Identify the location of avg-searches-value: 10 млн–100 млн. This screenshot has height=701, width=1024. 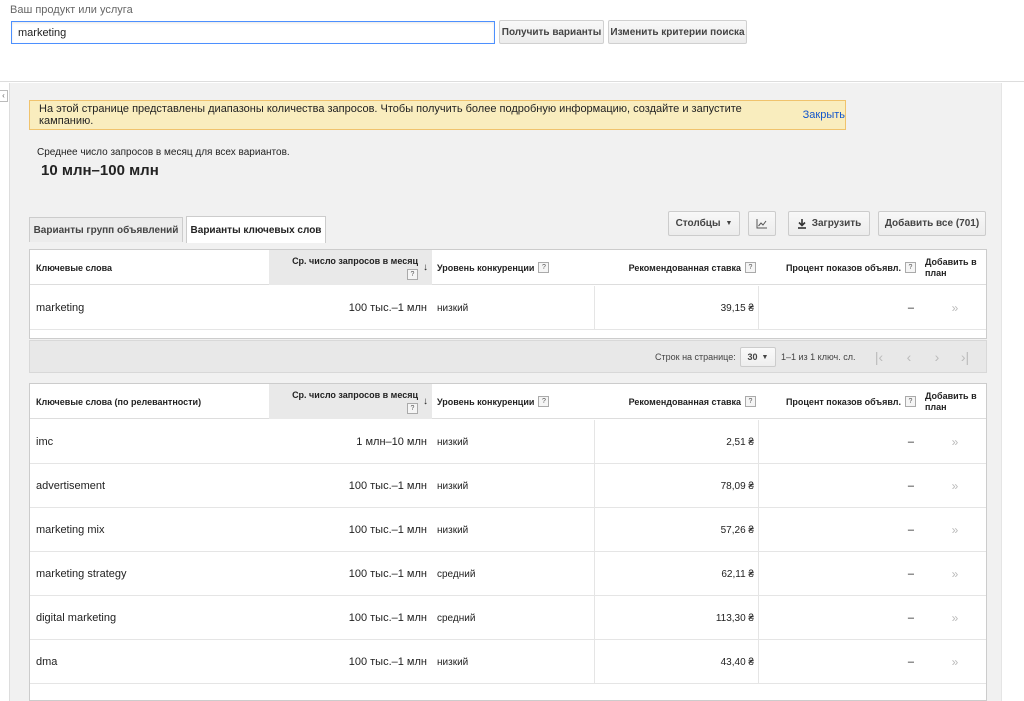
(100, 170).